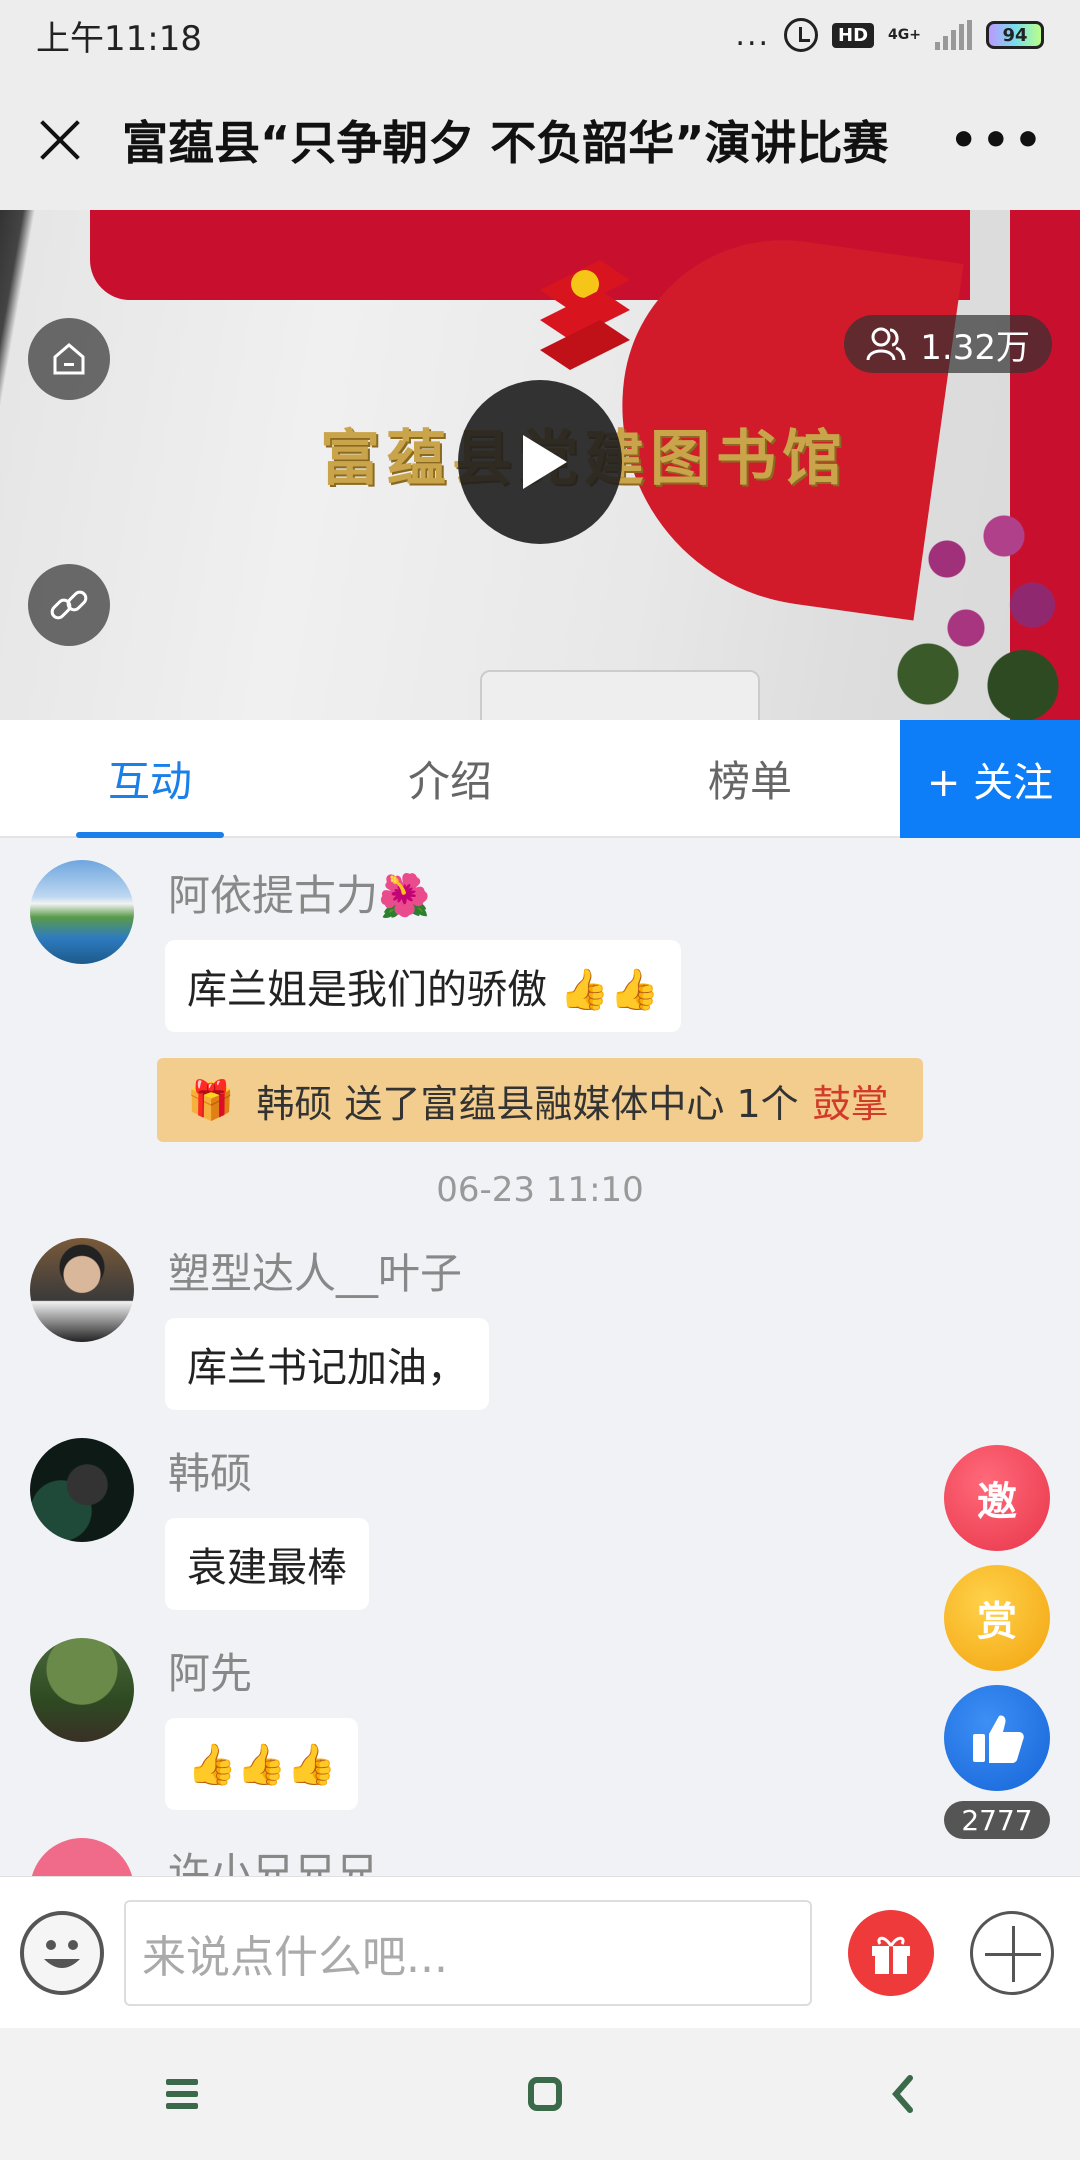  I want to click on invite-label: 邀, so click(997, 1502).